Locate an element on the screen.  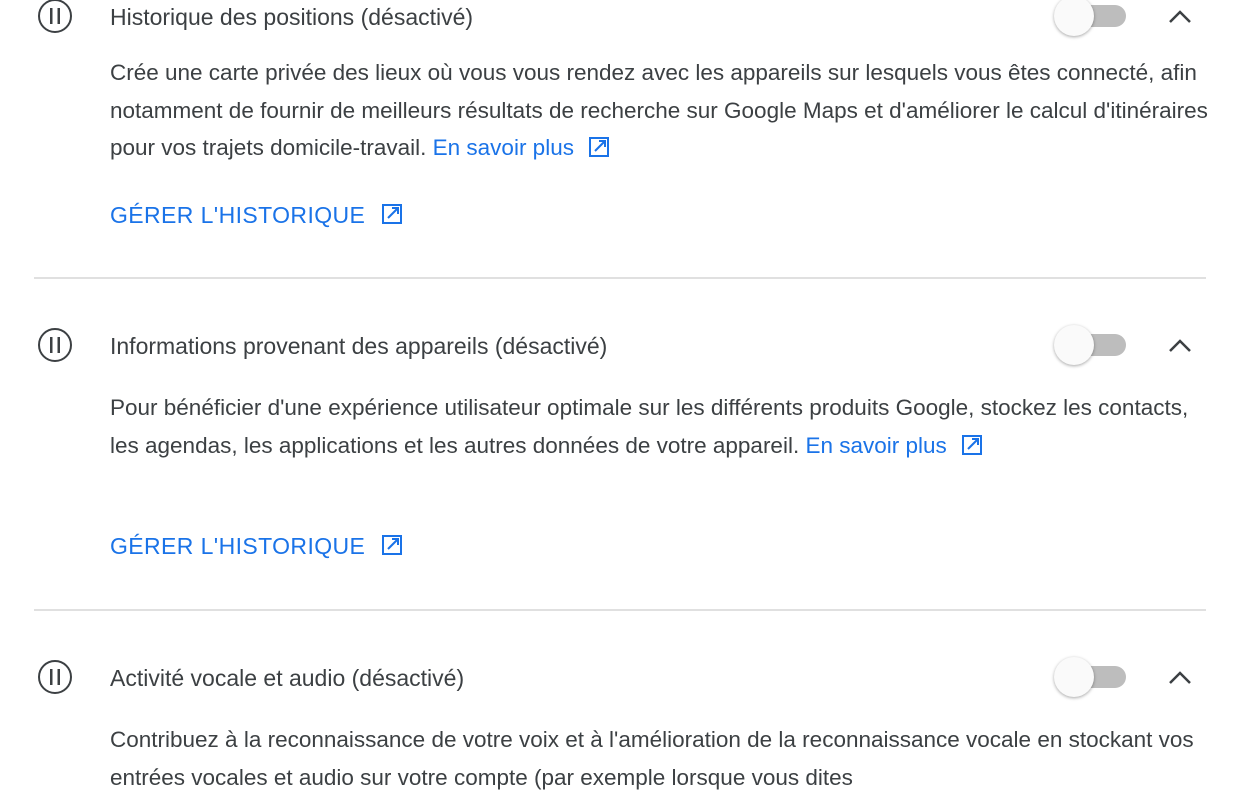
voice-audio-toggle is located at coordinates (1091, 677).